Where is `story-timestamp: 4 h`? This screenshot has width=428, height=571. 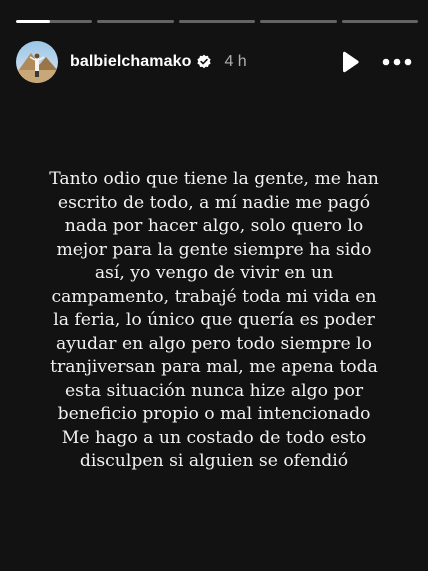 story-timestamp: 4 h is located at coordinates (235, 61).